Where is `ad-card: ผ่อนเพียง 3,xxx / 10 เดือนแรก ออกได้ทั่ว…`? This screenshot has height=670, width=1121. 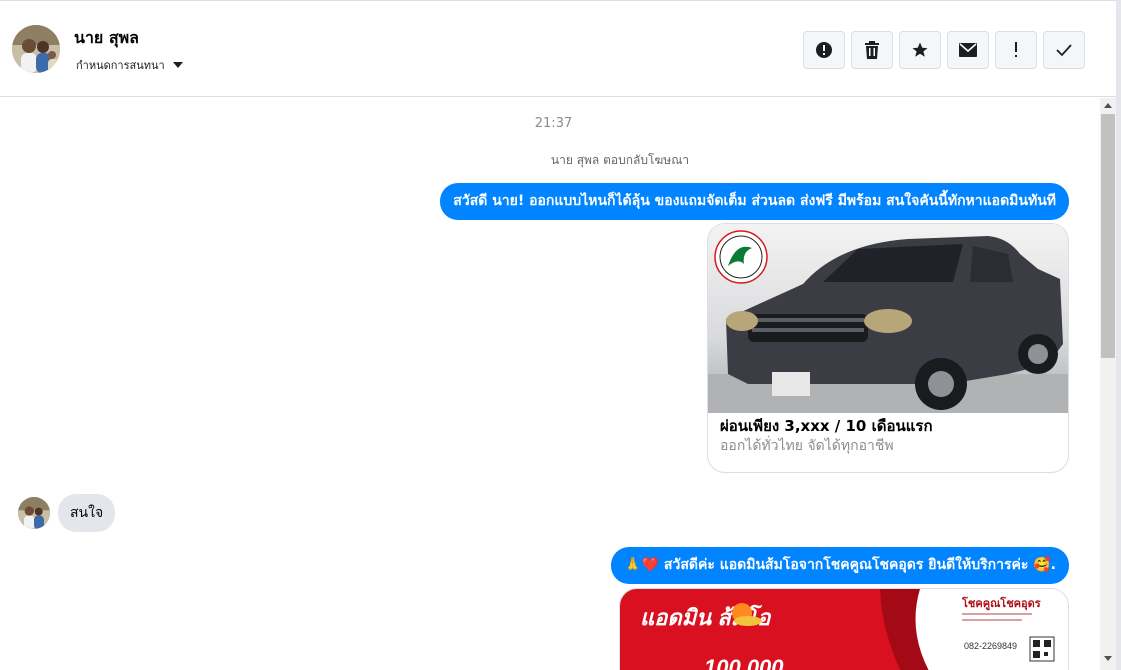 ad-card: ผ่อนเพียง 3,xxx / 10 เดือนแรก ออกได้ทั่ว… is located at coordinates (888, 348).